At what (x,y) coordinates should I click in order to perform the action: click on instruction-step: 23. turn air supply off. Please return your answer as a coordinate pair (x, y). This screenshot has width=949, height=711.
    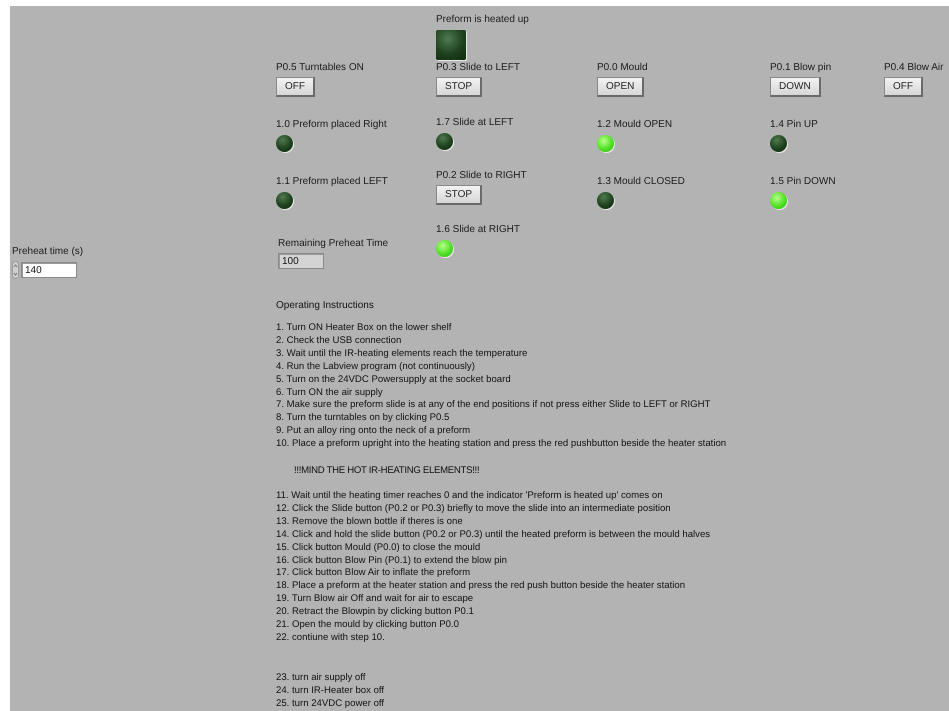
    Looking at the image, I should click on (501, 678).